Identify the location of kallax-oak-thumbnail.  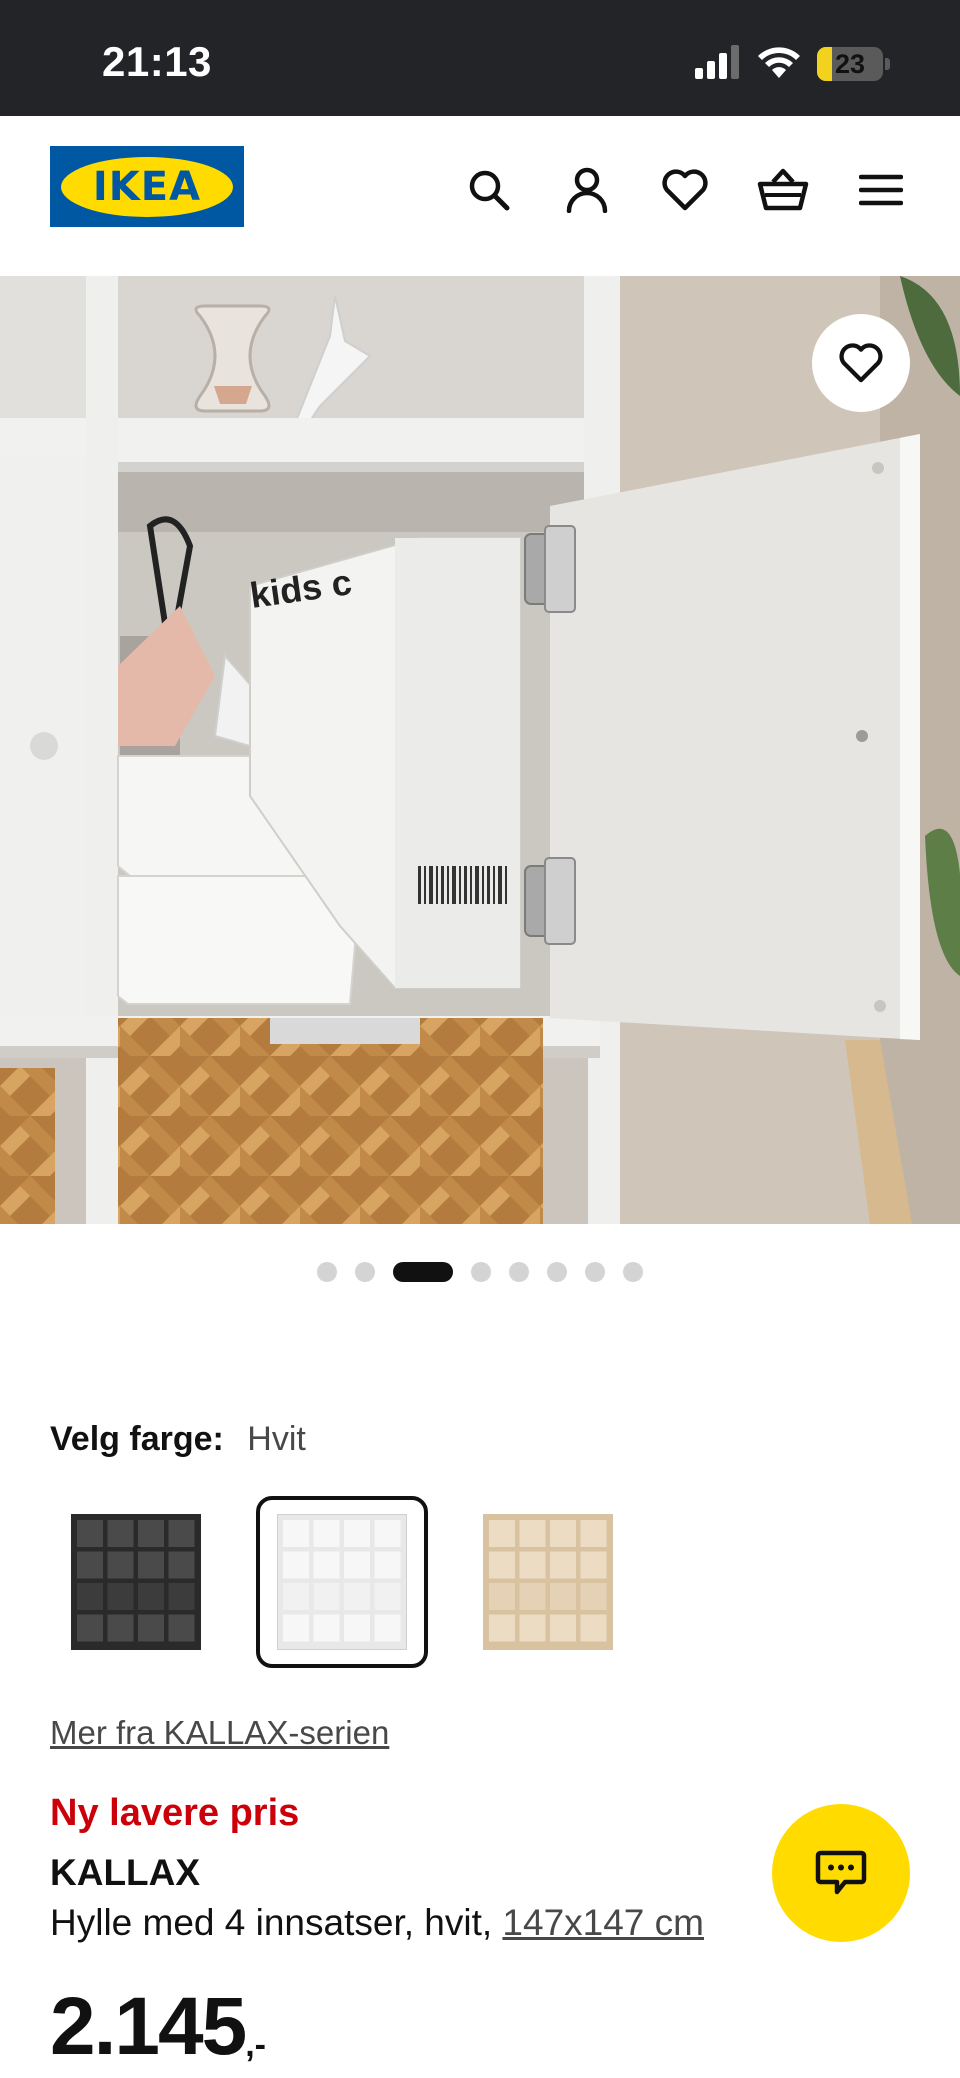
(548, 1582).